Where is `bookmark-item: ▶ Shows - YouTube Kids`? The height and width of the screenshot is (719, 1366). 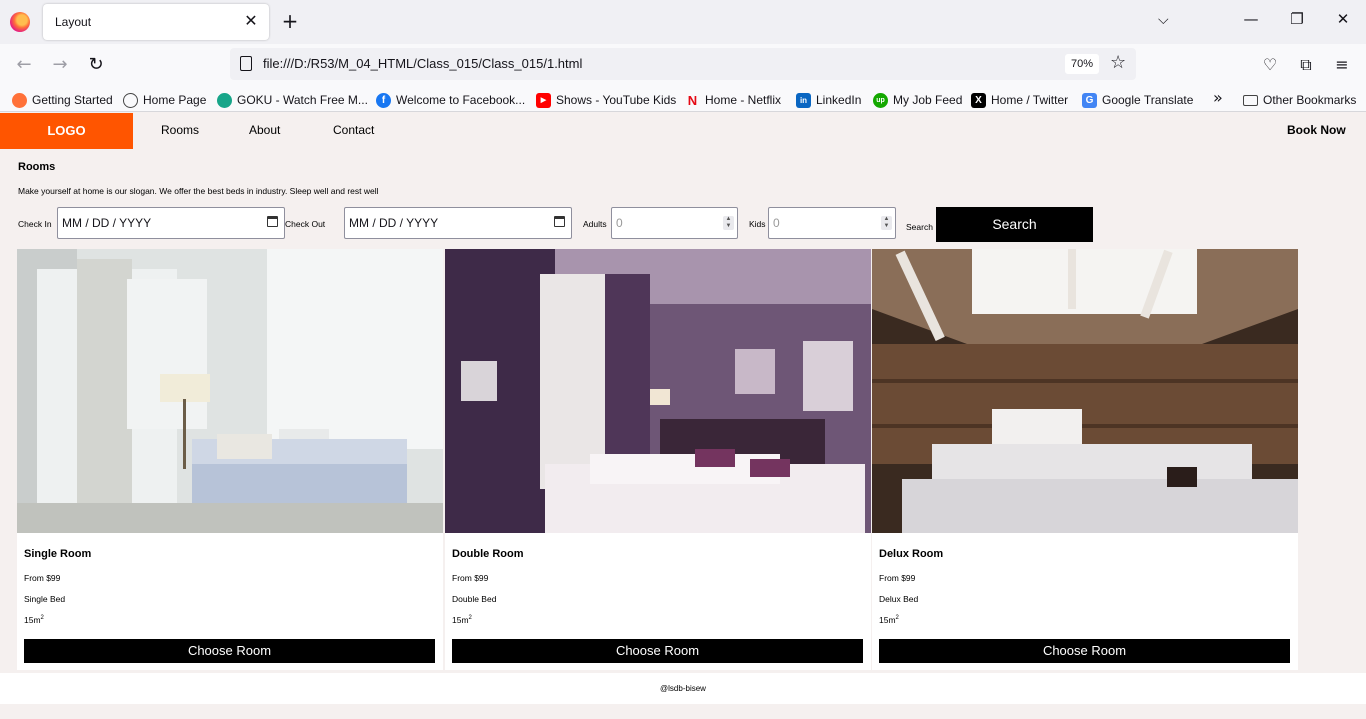 bookmark-item: ▶ Shows - YouTube Kids is located at coordinates (606, 100).